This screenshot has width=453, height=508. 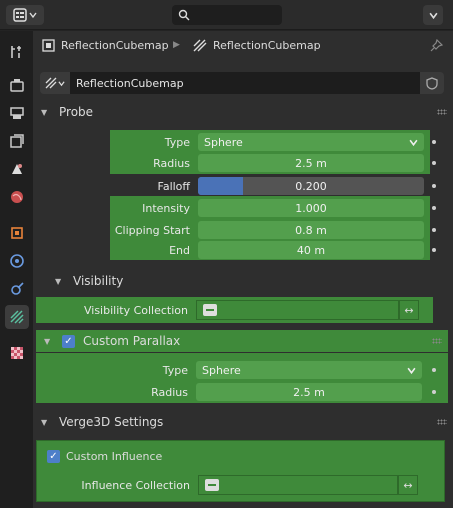 I want to click on tab-tool, so click(x=17, y=52).